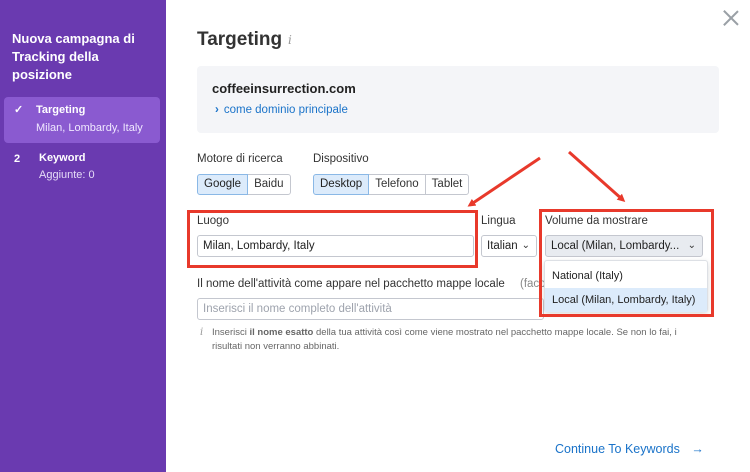 This screenshot has width=750, height=472. Describe the element at coordinates (82, 120) in the screenshot. I see `step-targeting: ✓ Targeting Milan, Lombardy, Italy` at that location.